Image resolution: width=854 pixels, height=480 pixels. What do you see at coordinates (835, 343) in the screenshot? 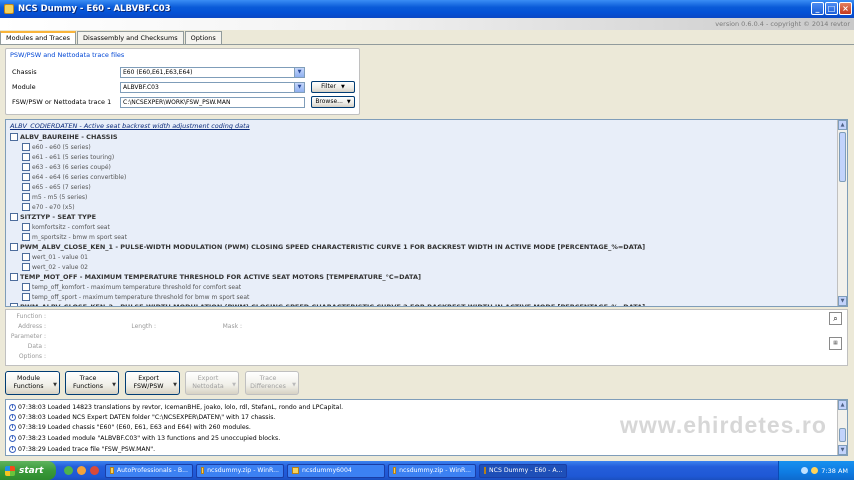
I see `hex-view-icon: ▦` at bounding box center [835, 343].